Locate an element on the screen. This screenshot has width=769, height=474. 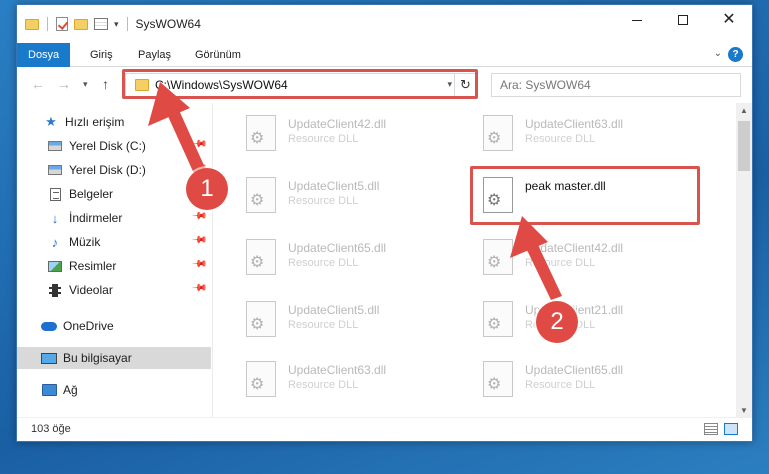
network-icon is located at coordinates (49, 390).